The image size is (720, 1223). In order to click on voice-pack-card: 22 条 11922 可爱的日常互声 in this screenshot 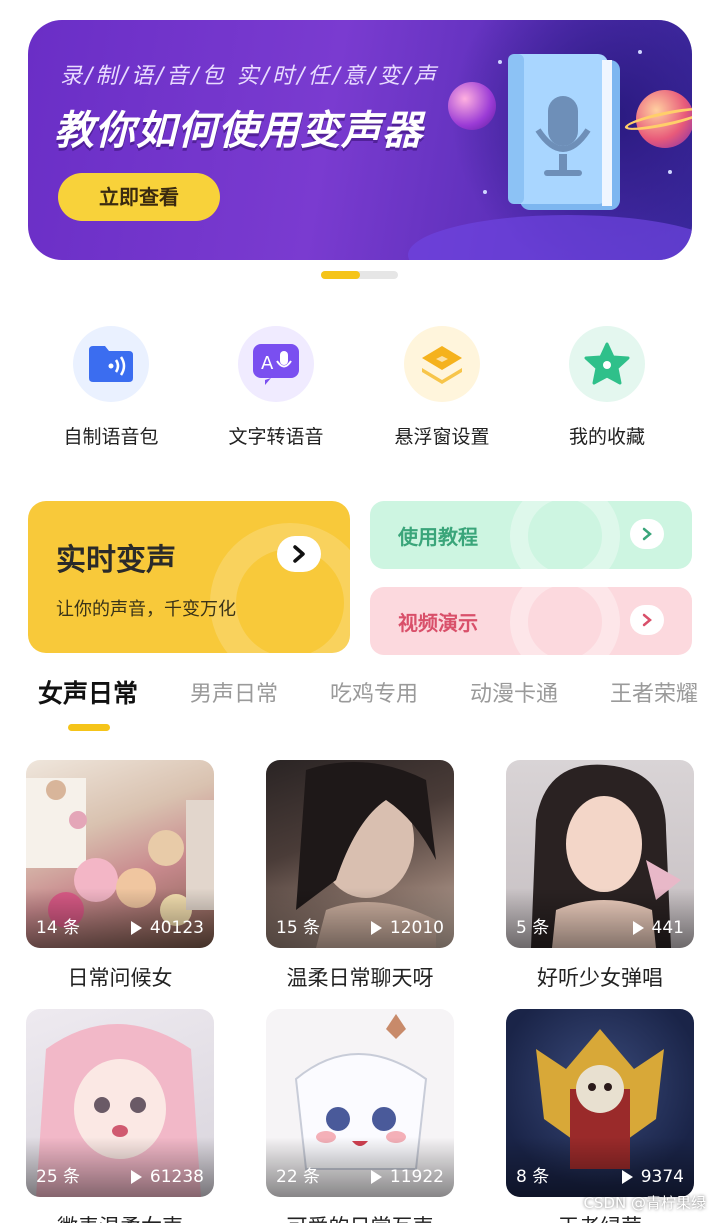, I will do `click(360, 1116)`.